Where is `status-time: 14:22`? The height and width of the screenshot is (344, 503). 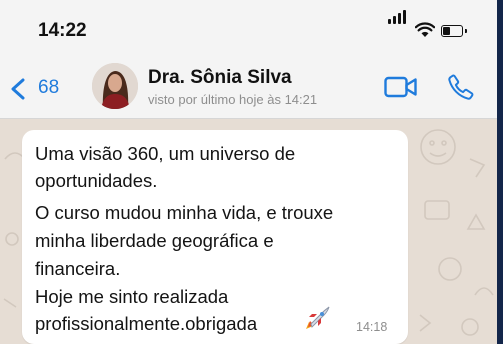
status-time: 14:22 is located at coordinates (62, 30).